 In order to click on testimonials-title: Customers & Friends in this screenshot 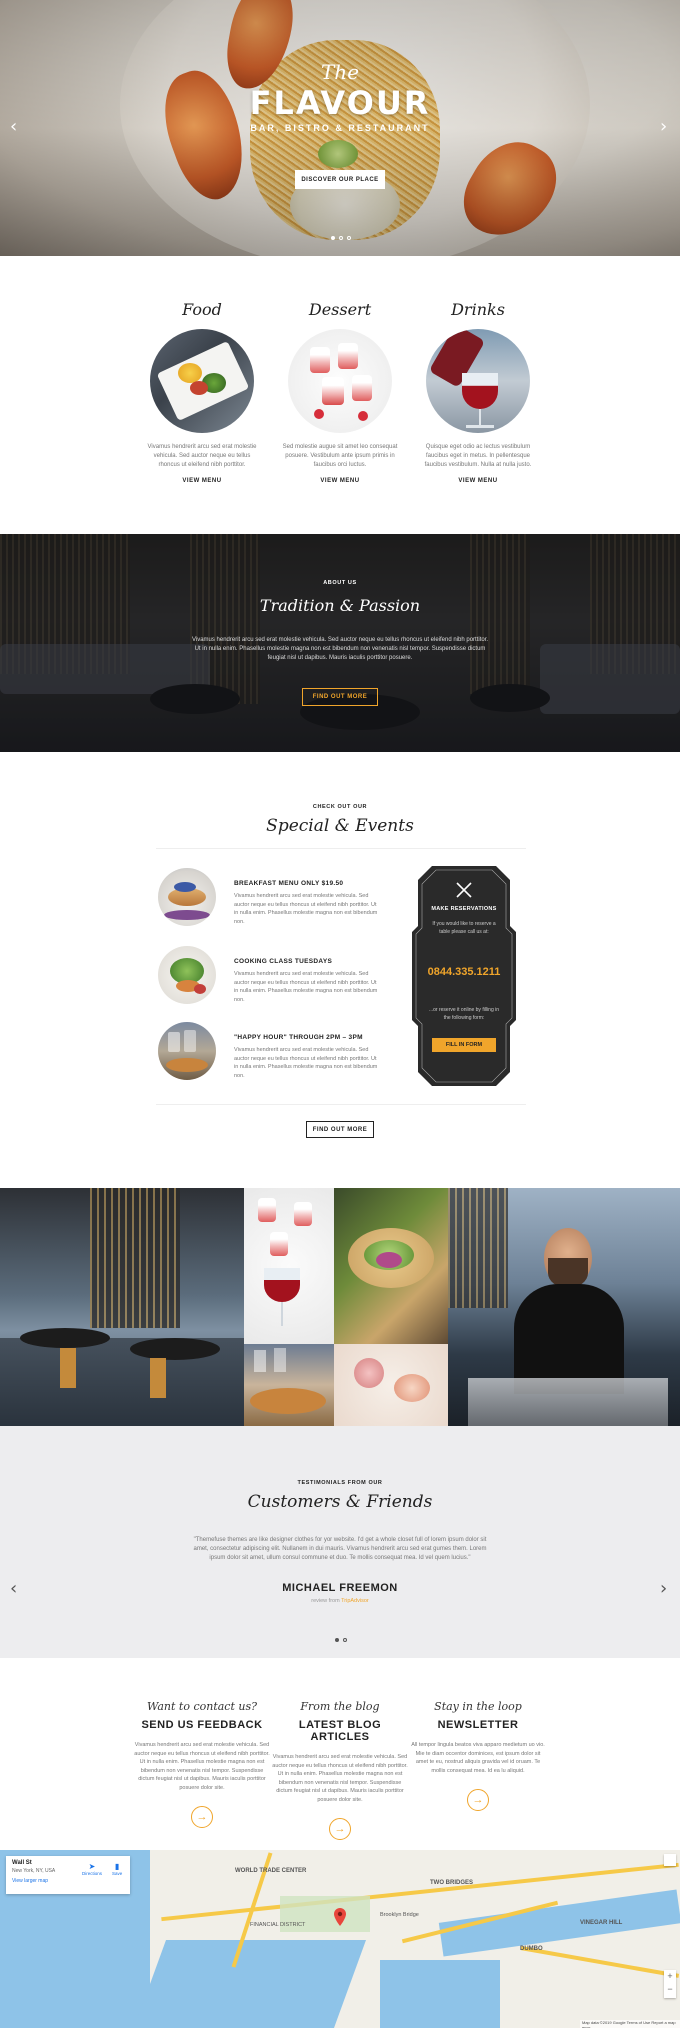, I will do `click(340, 1502)`.